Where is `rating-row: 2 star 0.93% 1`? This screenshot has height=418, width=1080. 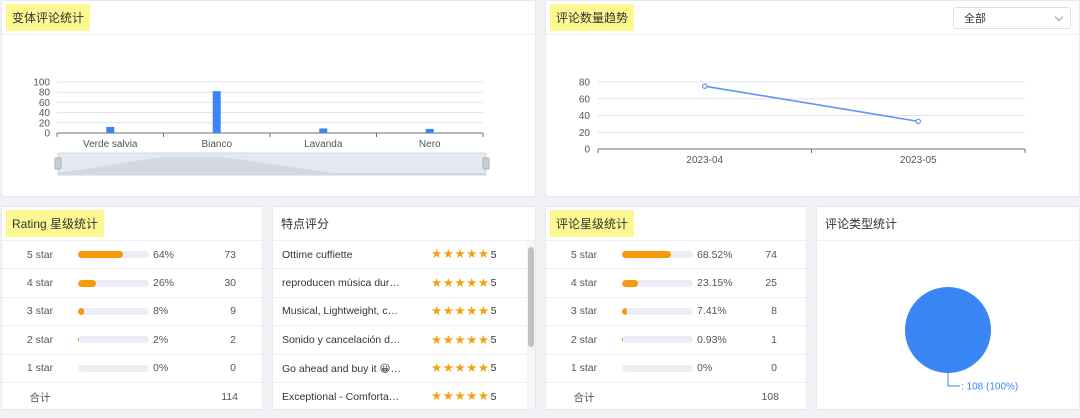
rating-row: 2 star 0.93% 1 is located at coordinates (676, 340).